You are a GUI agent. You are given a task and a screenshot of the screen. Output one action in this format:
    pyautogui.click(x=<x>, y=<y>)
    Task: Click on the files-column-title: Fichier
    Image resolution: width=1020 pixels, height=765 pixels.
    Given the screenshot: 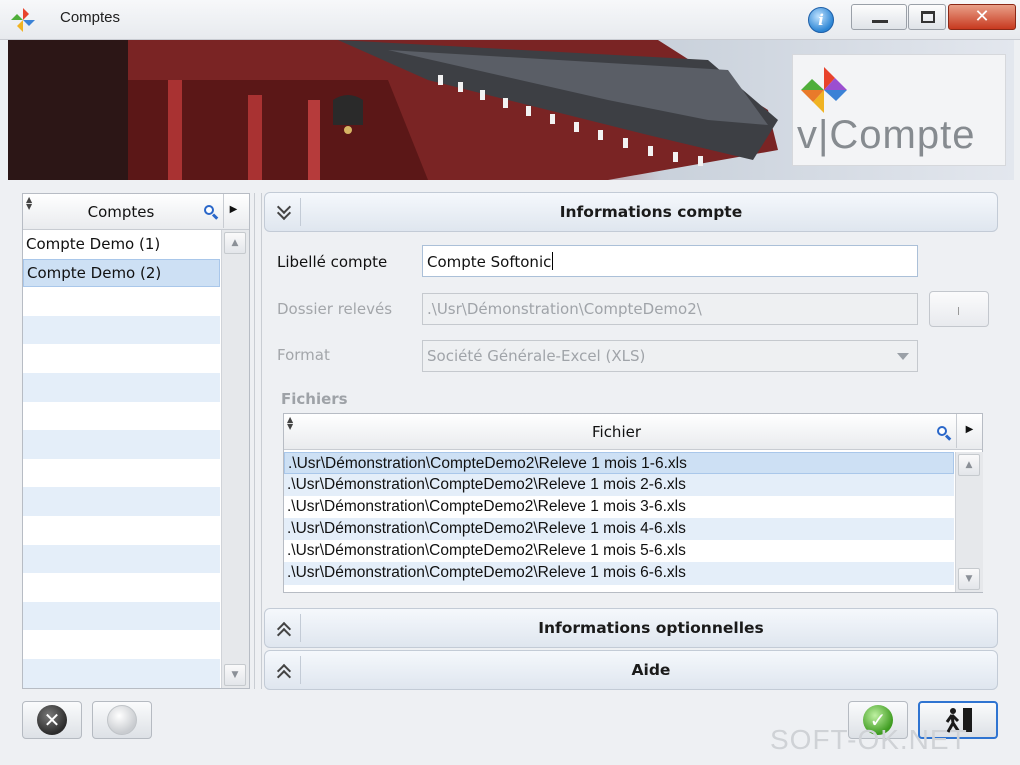 What is the action you would take?
    pyautogui.click(x=616, y=432)
    